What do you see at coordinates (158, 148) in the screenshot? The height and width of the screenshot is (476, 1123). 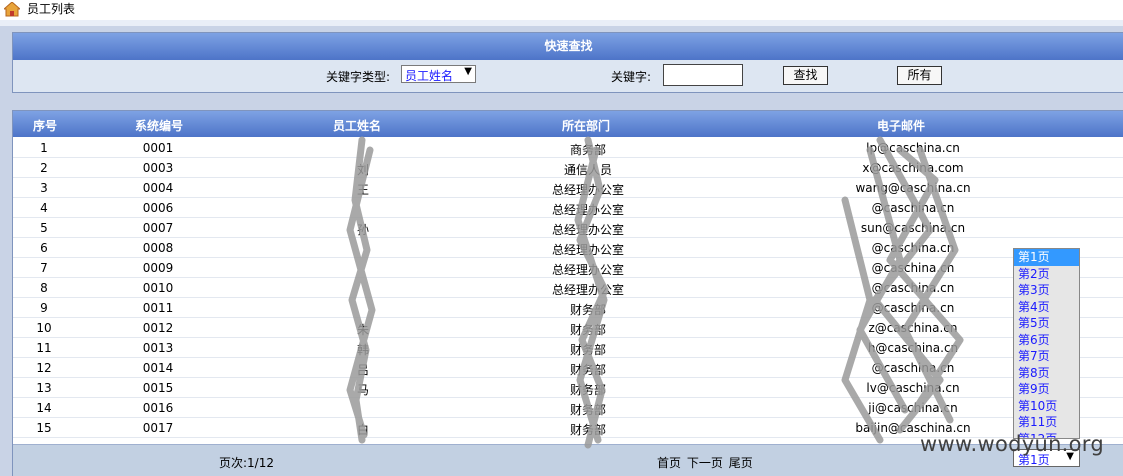 I see `cell-code: 0001` at bounding box center [158, 148].